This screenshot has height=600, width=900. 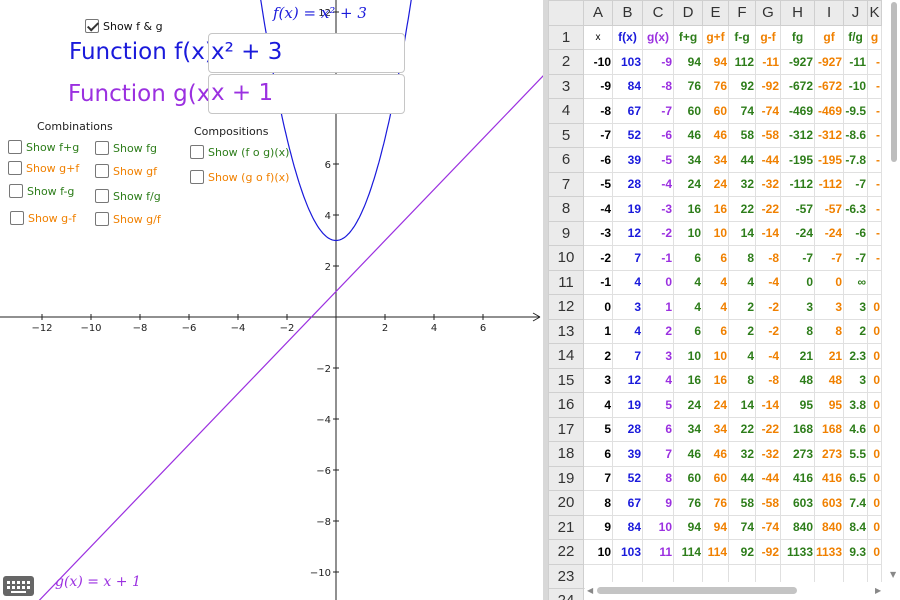 I want to click on spreadsheet-cell: -195, so click(x=797, y=160).